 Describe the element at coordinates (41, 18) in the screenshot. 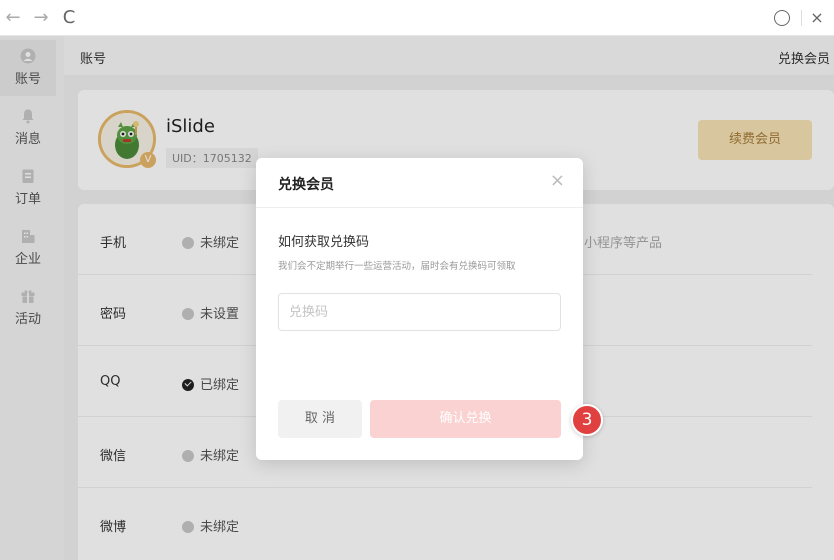

I see `forward-icon: →` at that location.